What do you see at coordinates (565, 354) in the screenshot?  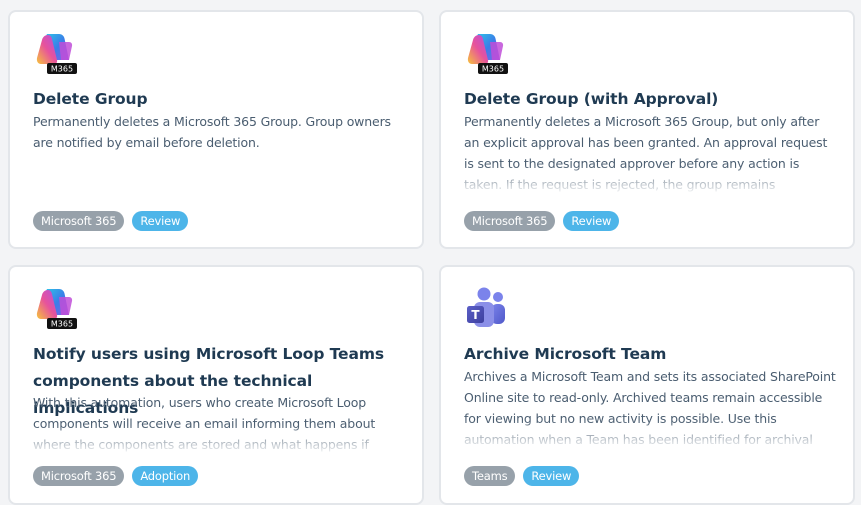 I see `card-title: Archive Microsoft Team` at bounding box center [565, 354].